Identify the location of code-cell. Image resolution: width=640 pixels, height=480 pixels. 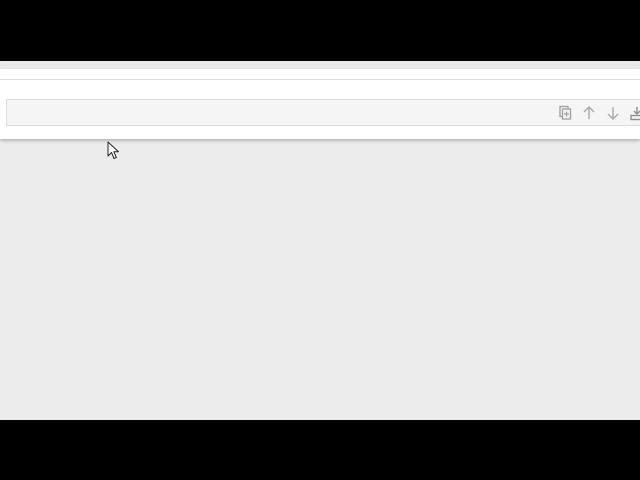
(323, 112).